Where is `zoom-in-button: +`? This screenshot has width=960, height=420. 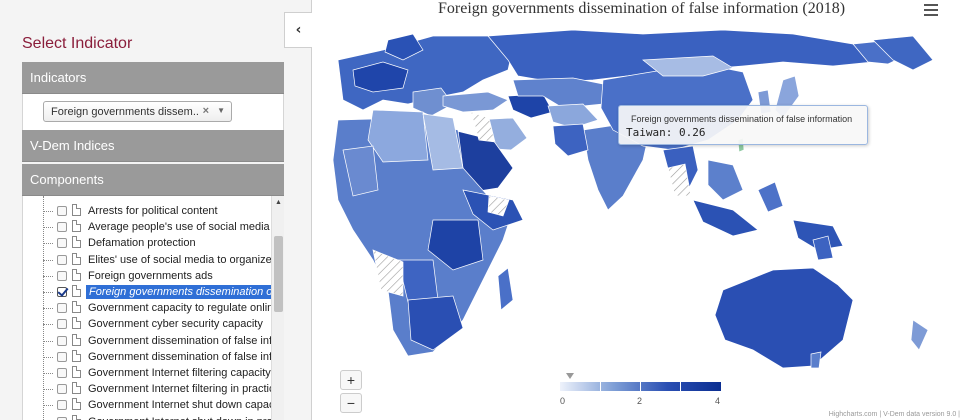 zoom-in-button: + is located at coordinates (351, 380).